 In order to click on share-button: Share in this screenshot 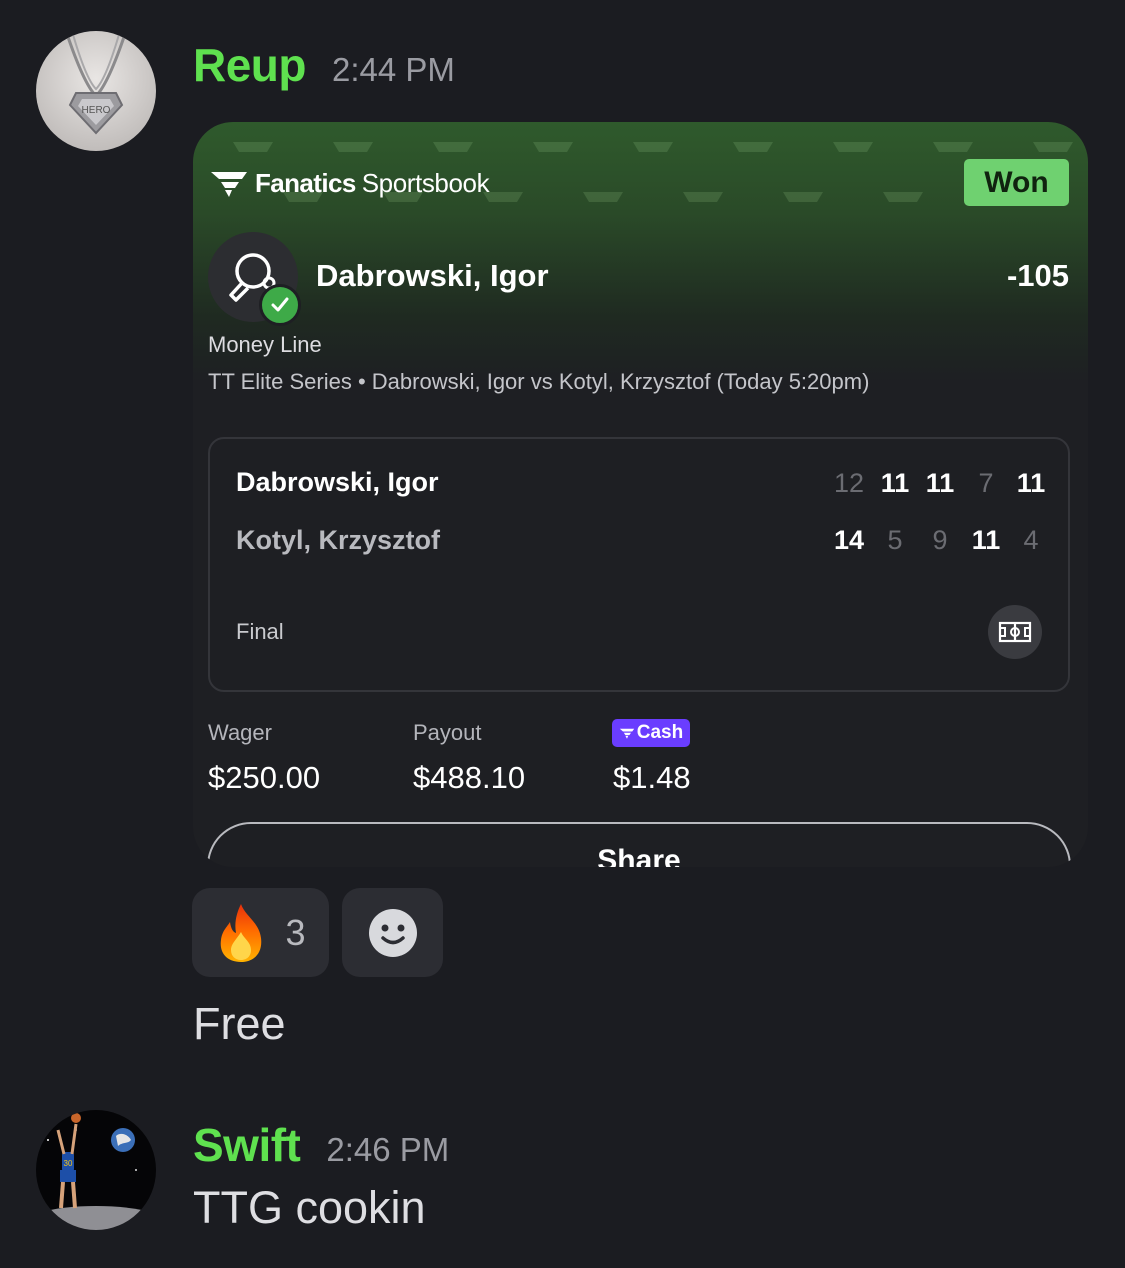, I will do `click(639, 844)`.